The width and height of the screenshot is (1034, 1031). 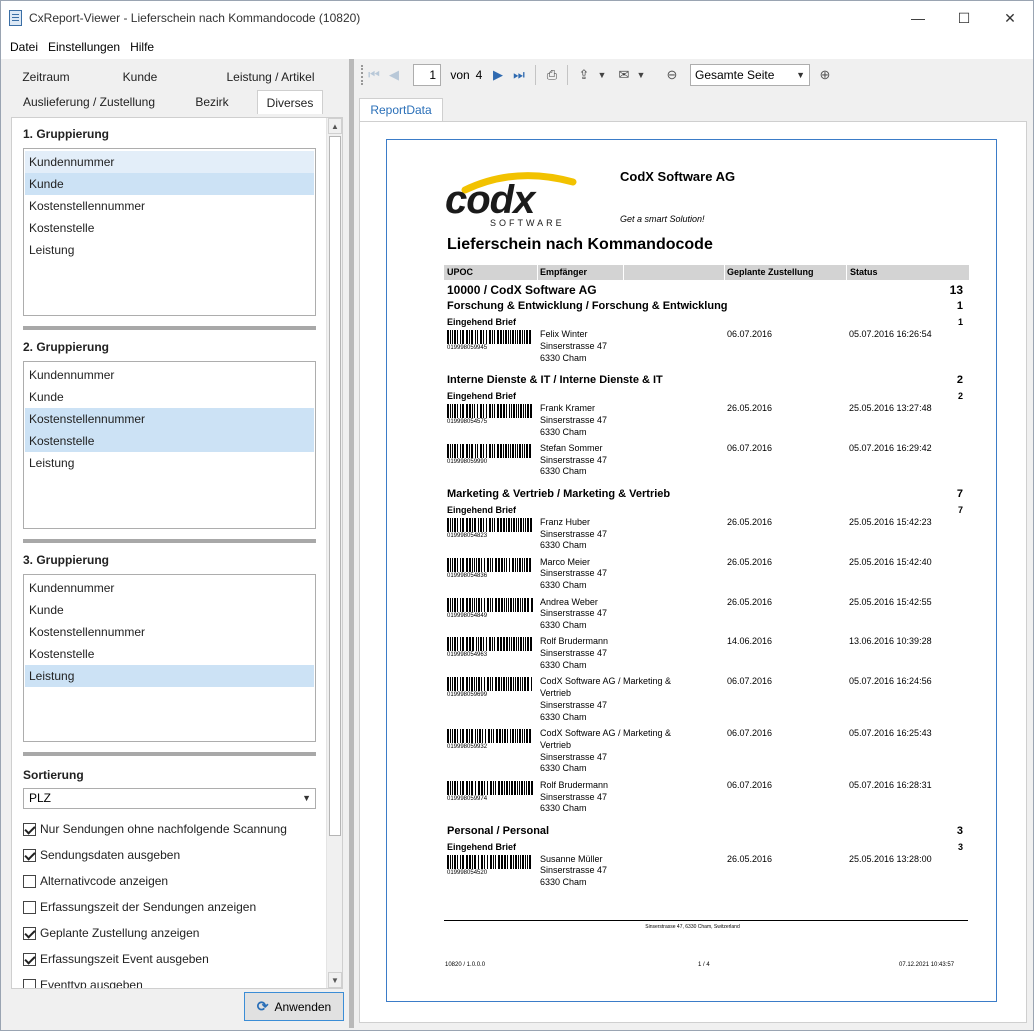 What do you see at coordinates (362, 75) in the screenshot?
I see `toolbar-grip` at bounding box center [362, 75].